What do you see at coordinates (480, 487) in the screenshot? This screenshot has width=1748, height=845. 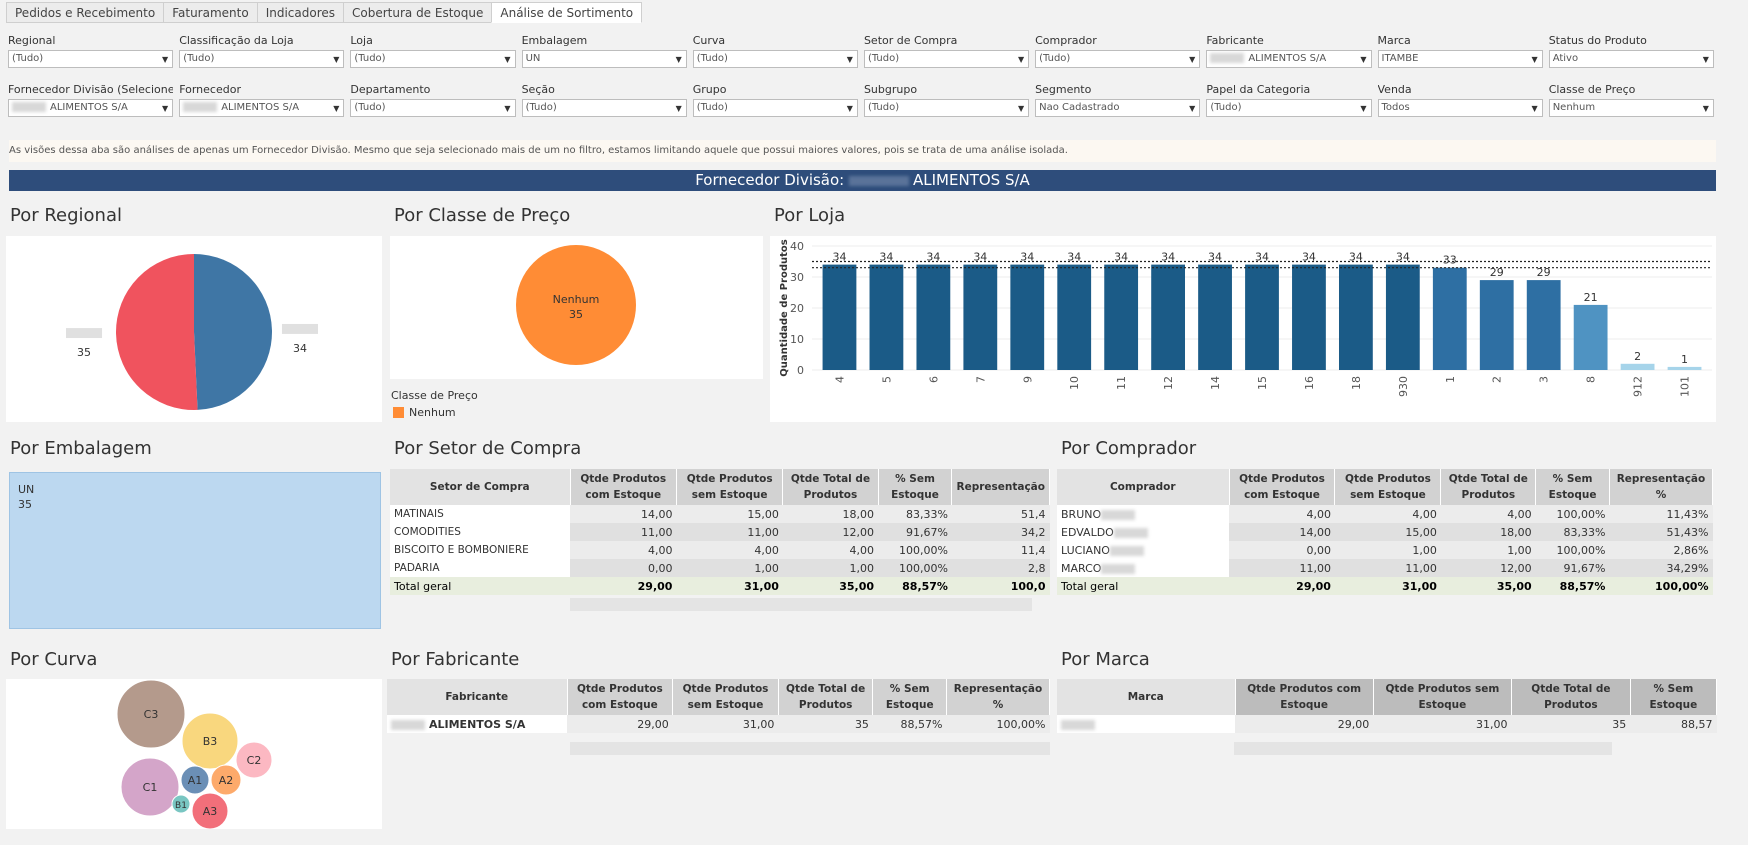 I see `column-header: Setor de Compra` at bounding box center [480, 487].